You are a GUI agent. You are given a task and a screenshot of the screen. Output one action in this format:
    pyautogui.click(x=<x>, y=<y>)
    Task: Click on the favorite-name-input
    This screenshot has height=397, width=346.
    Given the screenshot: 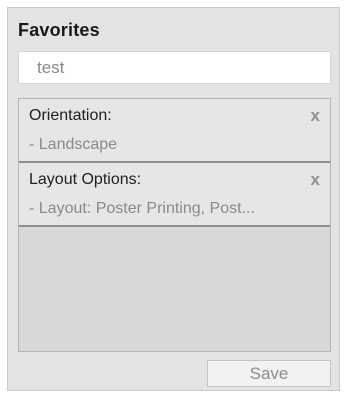 What is the action you would take?
    pyautogui.click(x=174, y=67)
    